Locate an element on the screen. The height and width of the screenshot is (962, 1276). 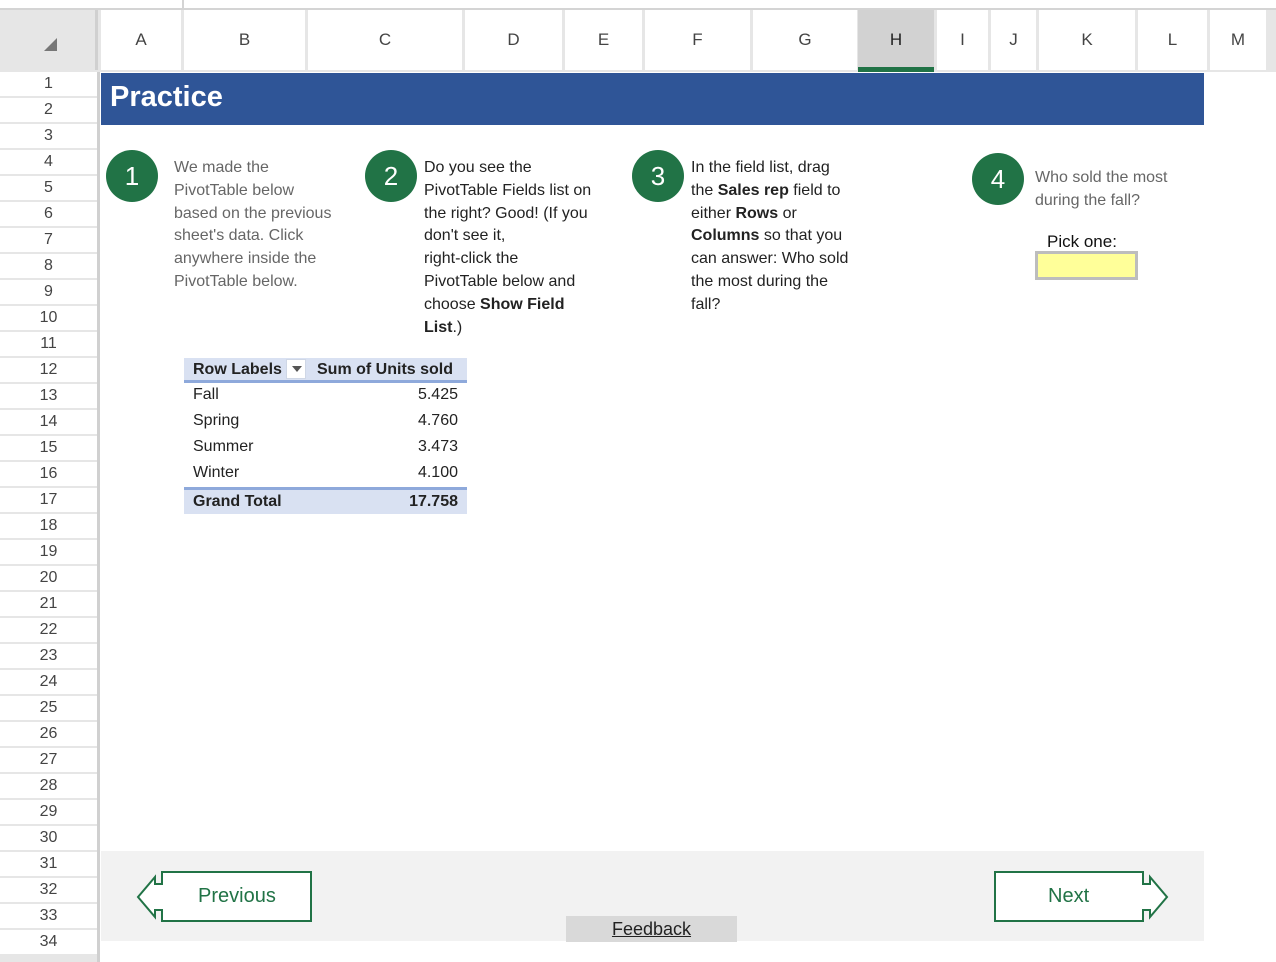
select-all-corner is located at coordinates (49, 40).